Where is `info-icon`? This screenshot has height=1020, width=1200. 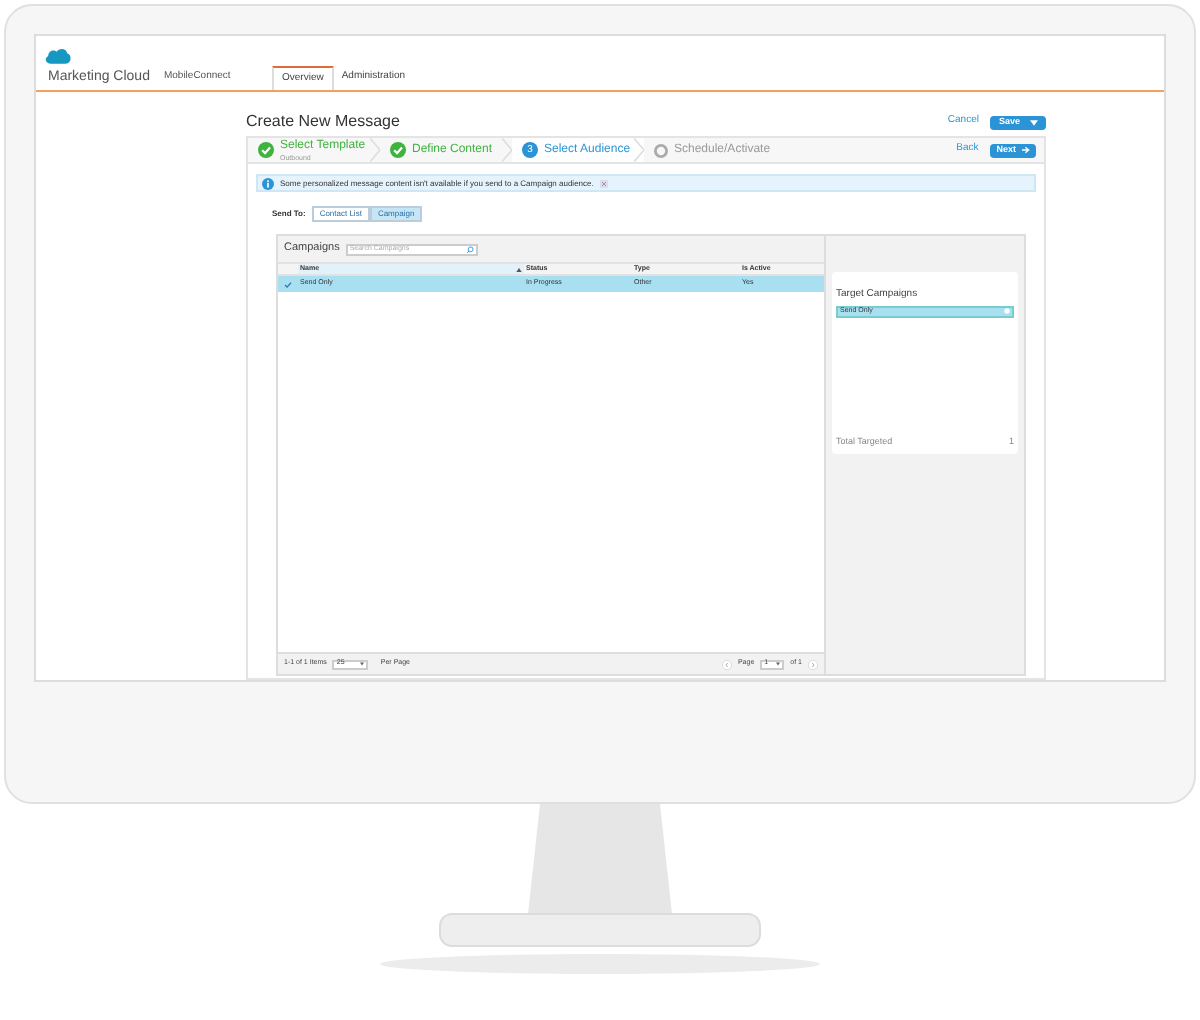 info-icon is located at coordinates (268, 183).